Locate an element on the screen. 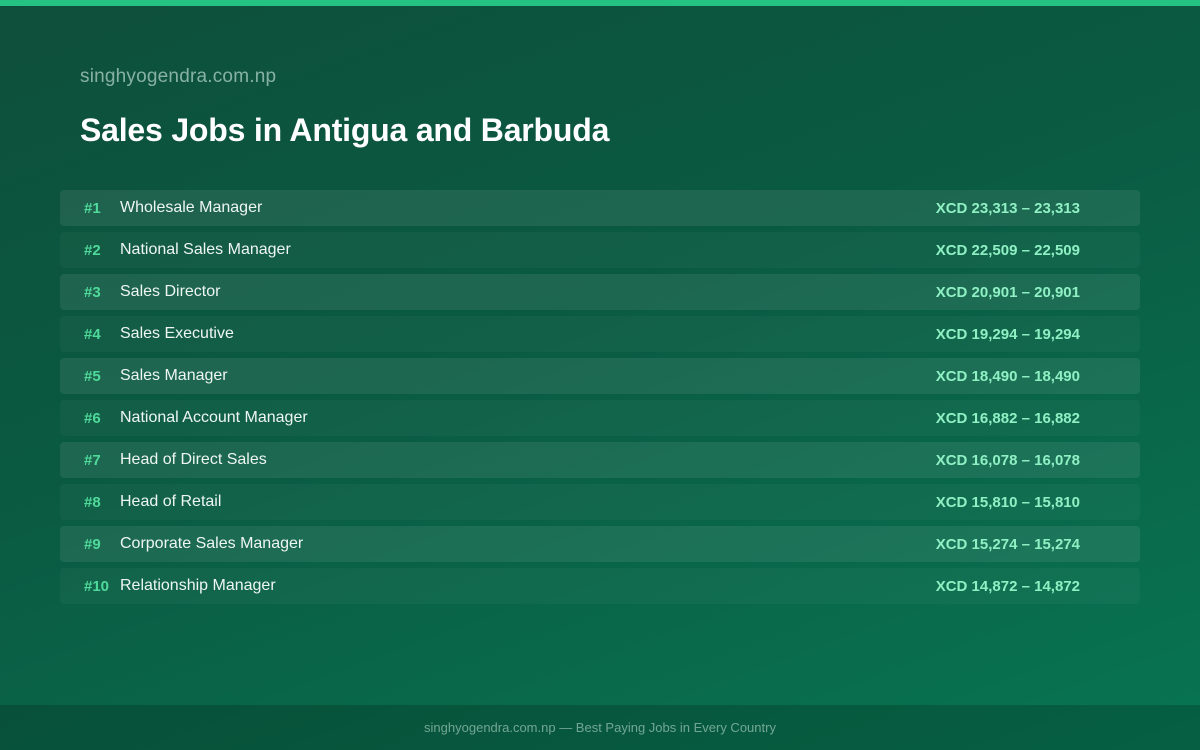 This screenshot has height=750, width=1200. job-title: Relationship Manager is located at coordinates (198, 585).